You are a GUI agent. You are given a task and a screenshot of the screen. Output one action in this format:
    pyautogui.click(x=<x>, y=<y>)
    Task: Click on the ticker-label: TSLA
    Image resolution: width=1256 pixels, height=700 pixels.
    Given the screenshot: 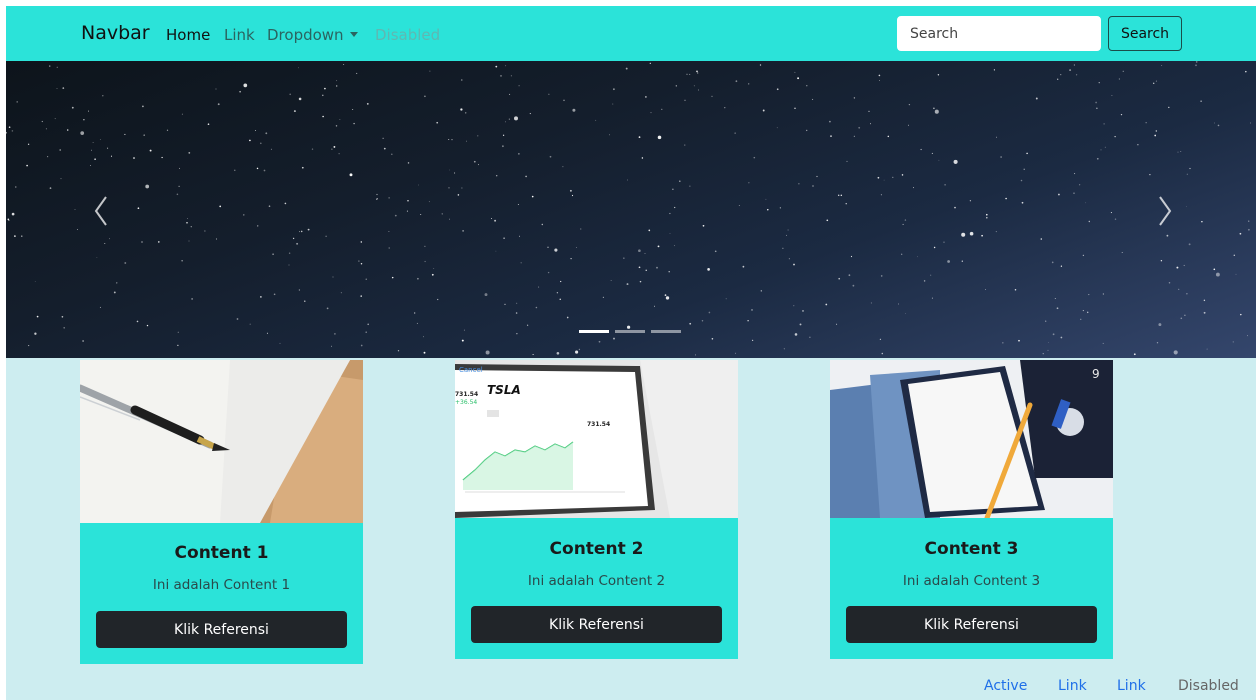 What is the action you would take?
    pyautogui.click(x=504, y=390)
    